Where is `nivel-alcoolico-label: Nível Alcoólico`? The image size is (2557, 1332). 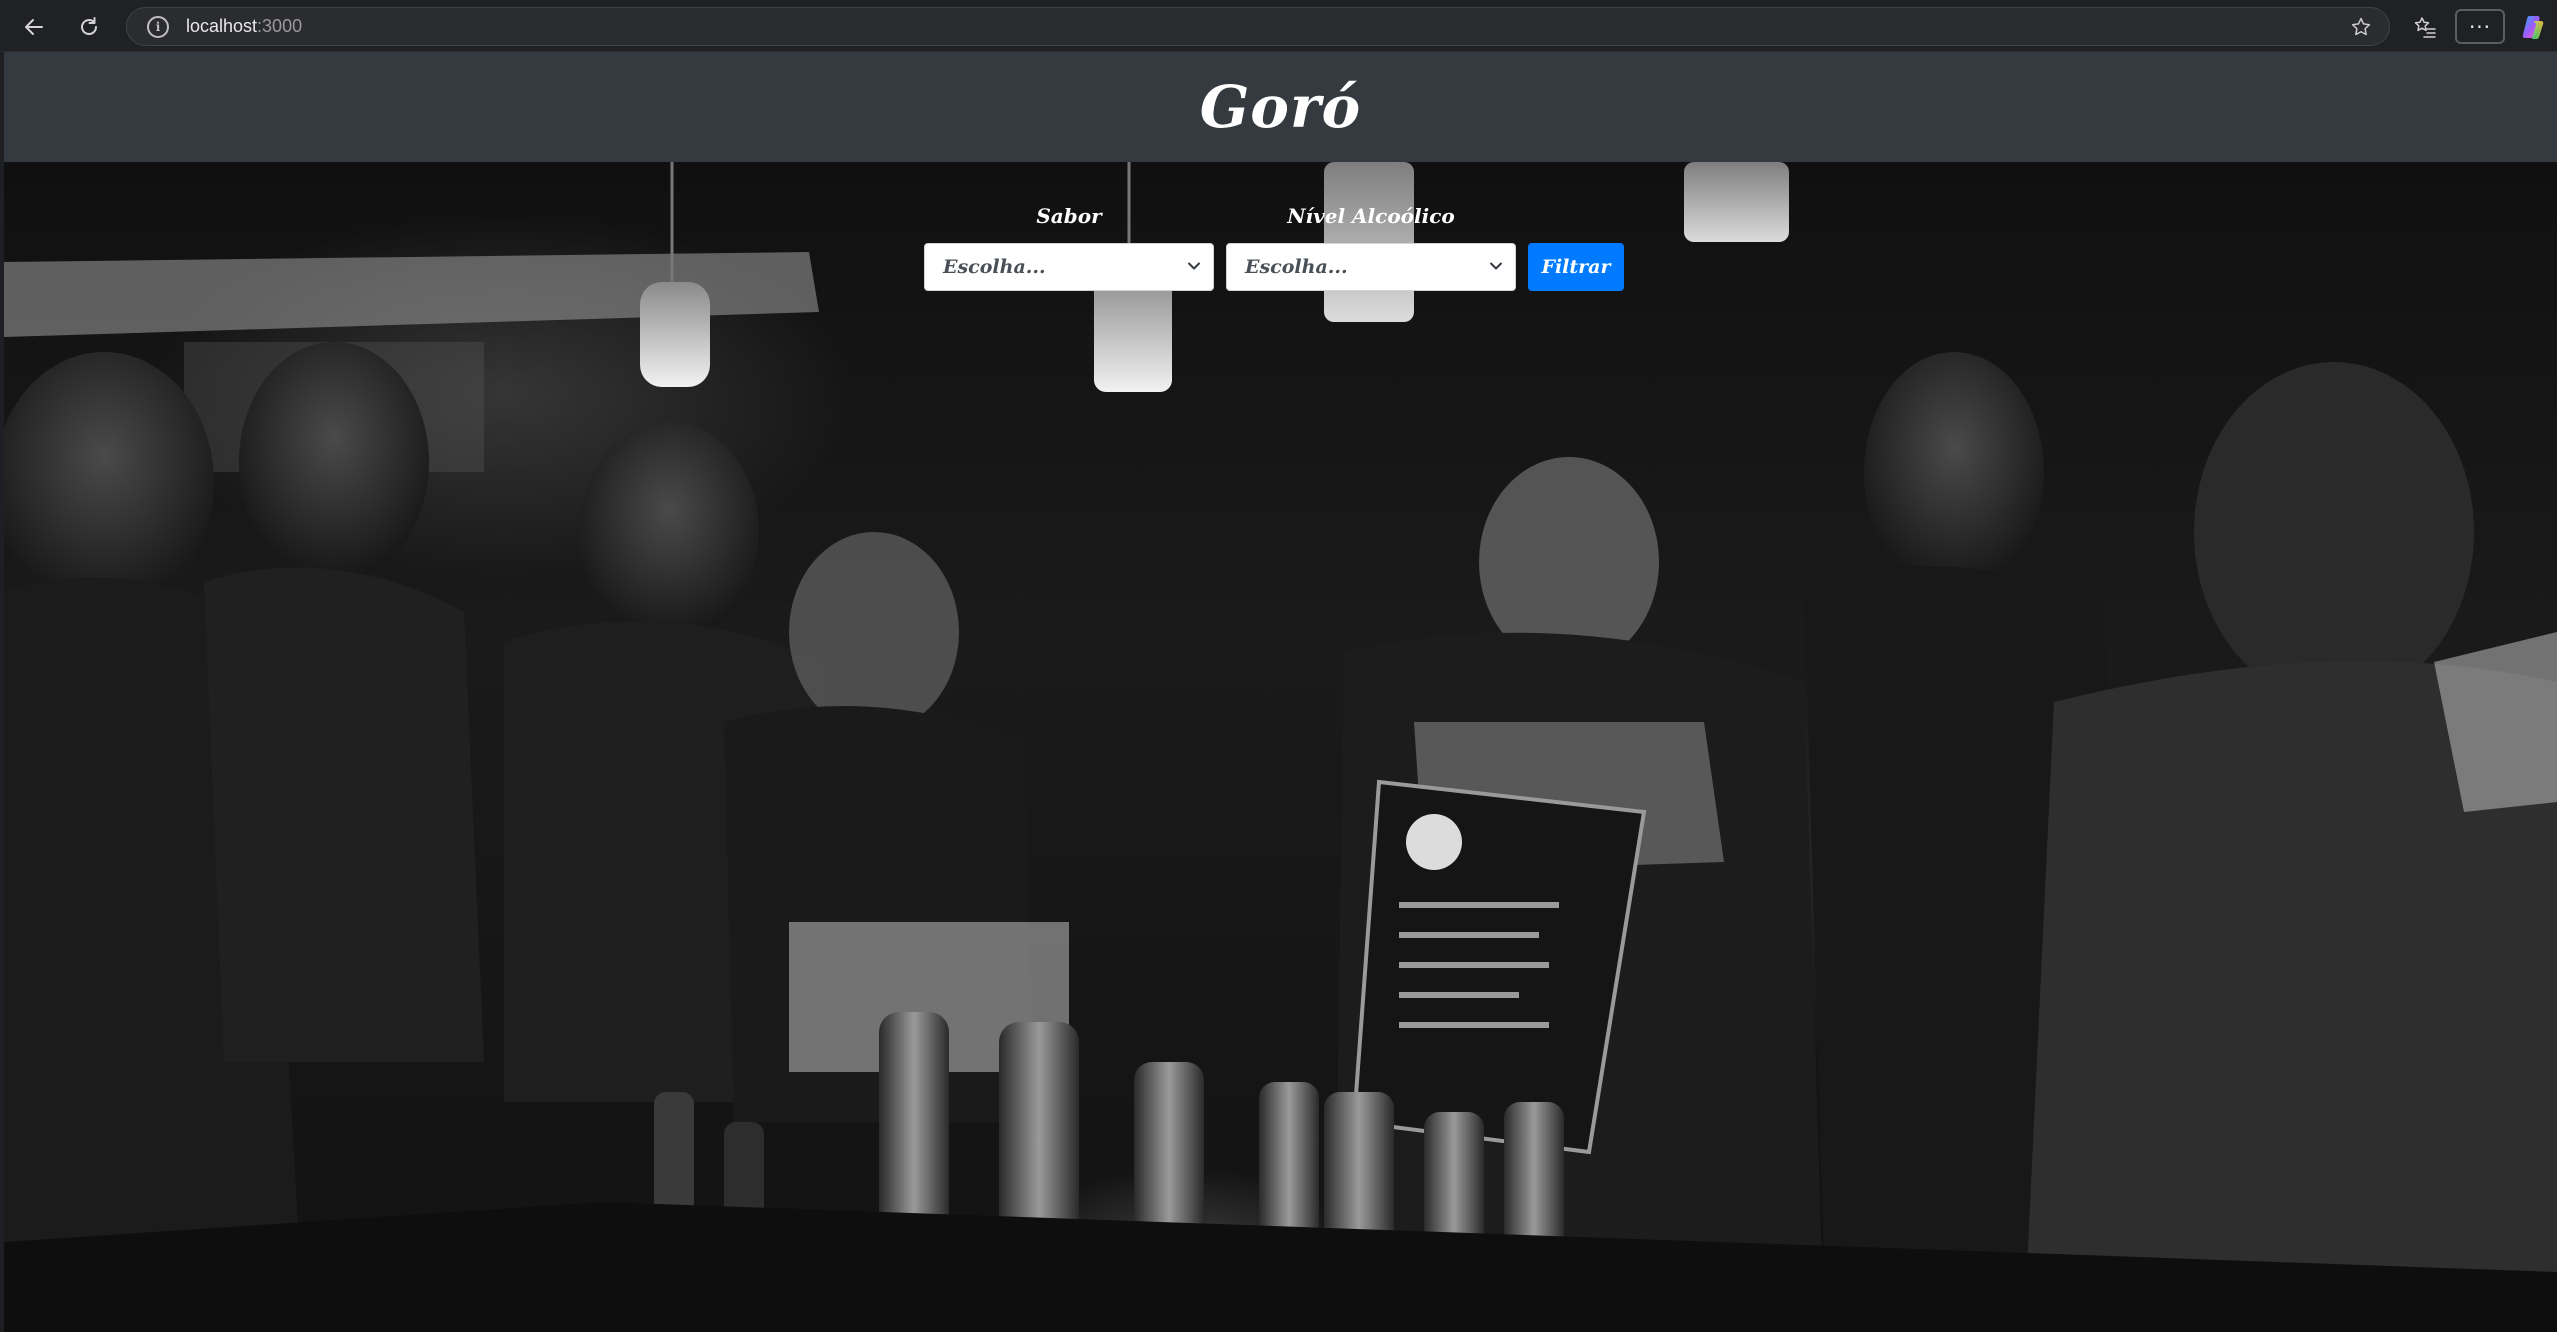 nivel-alcoolico-label: Nível Alcoólico is located at coordinates (1371, 216).